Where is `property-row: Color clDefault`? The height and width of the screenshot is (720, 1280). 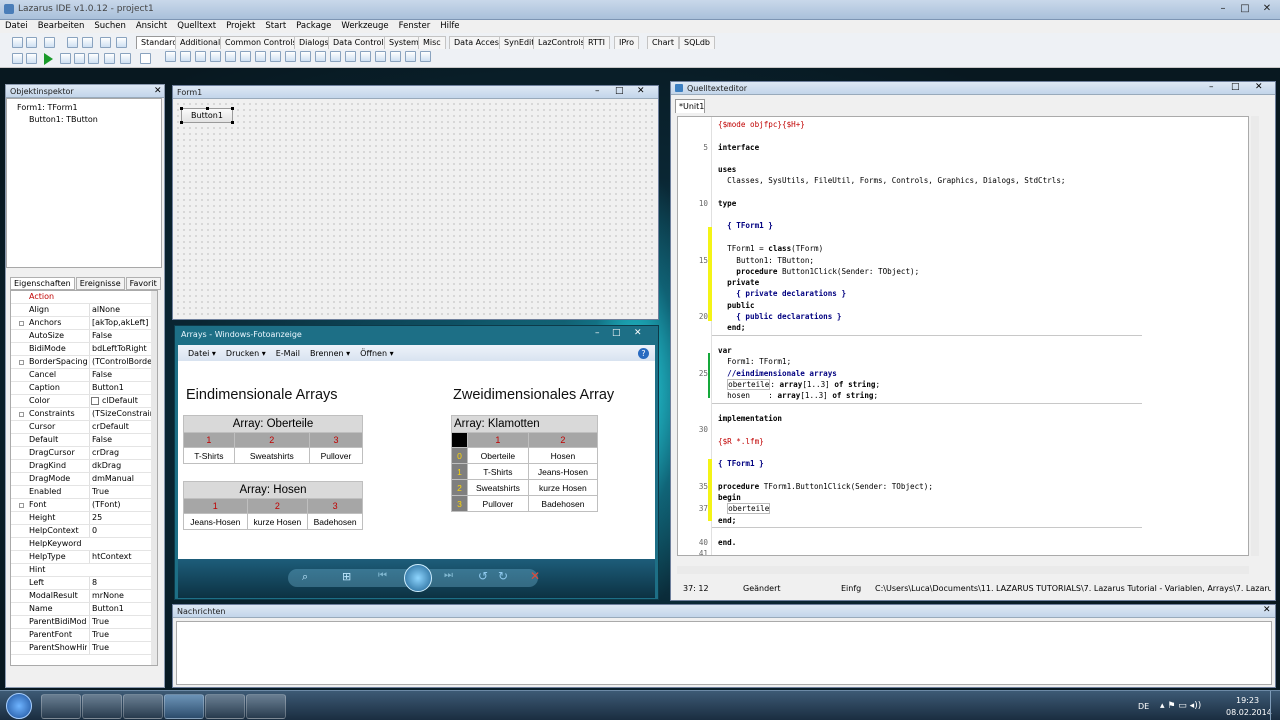
property-row: Color clDefault is located at coordinates (82, 401).